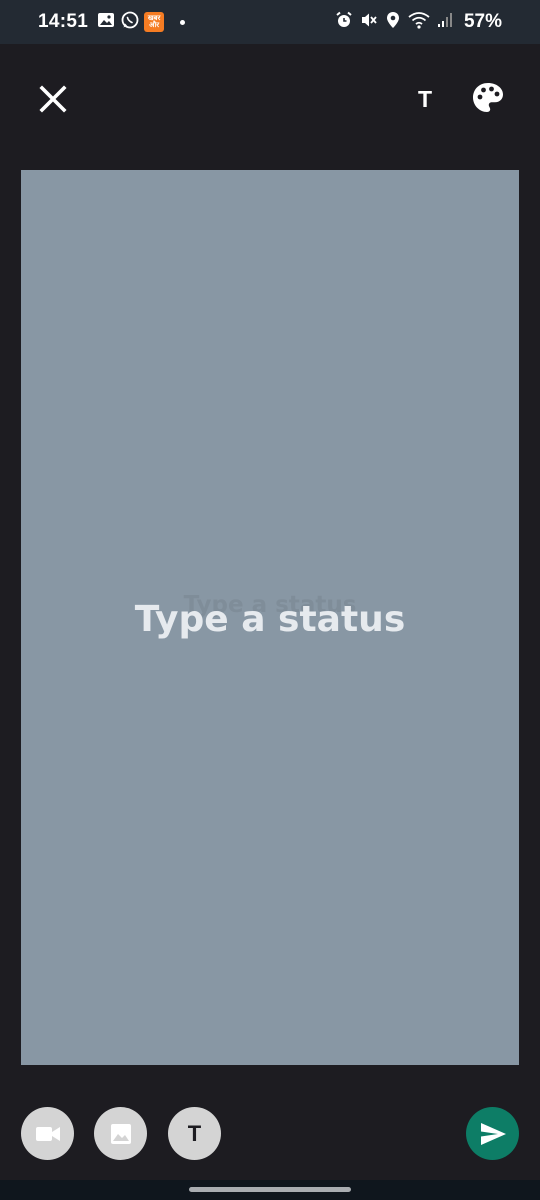 The image size is (540, 1200). Describe the element at coordinates (270, 1122) in the screenshot. I see `bottom-controls: T` at that location.